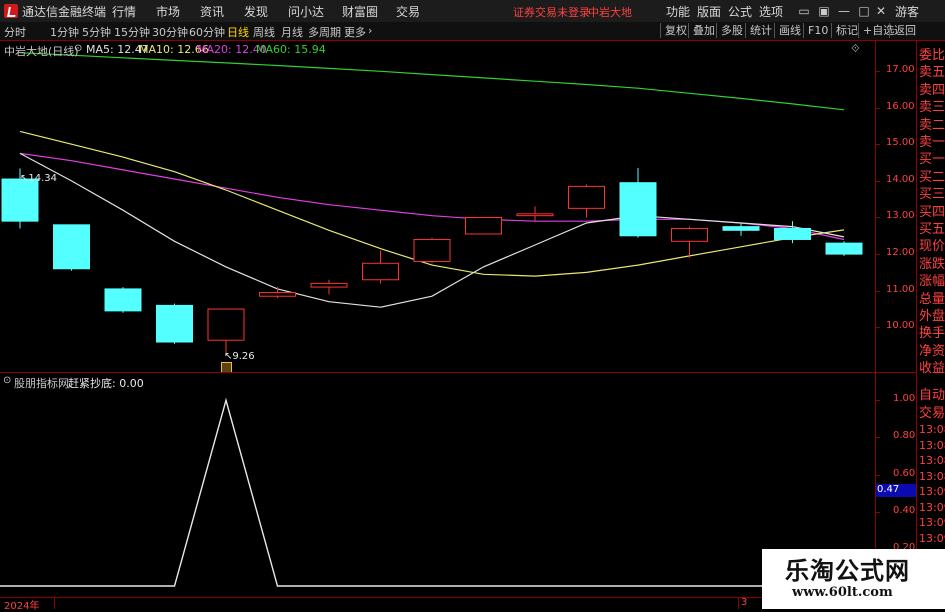  Describe the element at coordinates (744, 602) in the screenshot. I see `x-axis-month: 3` at that location.